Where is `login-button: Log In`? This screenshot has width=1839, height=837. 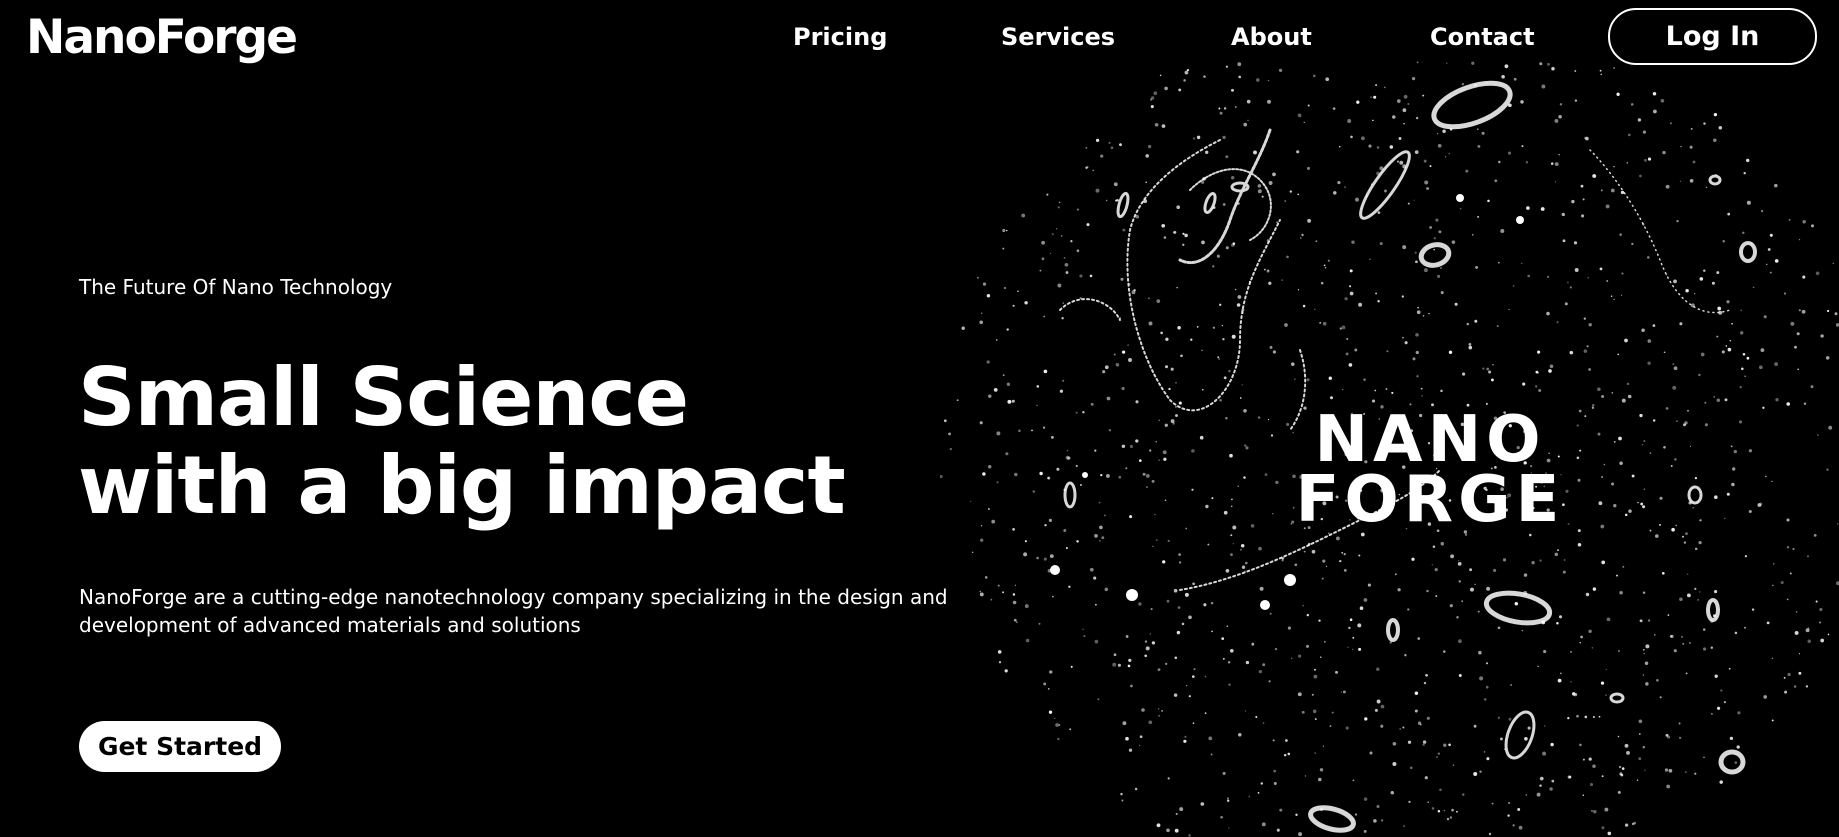 login-button: Log In is located at coordinates (1712, 36).